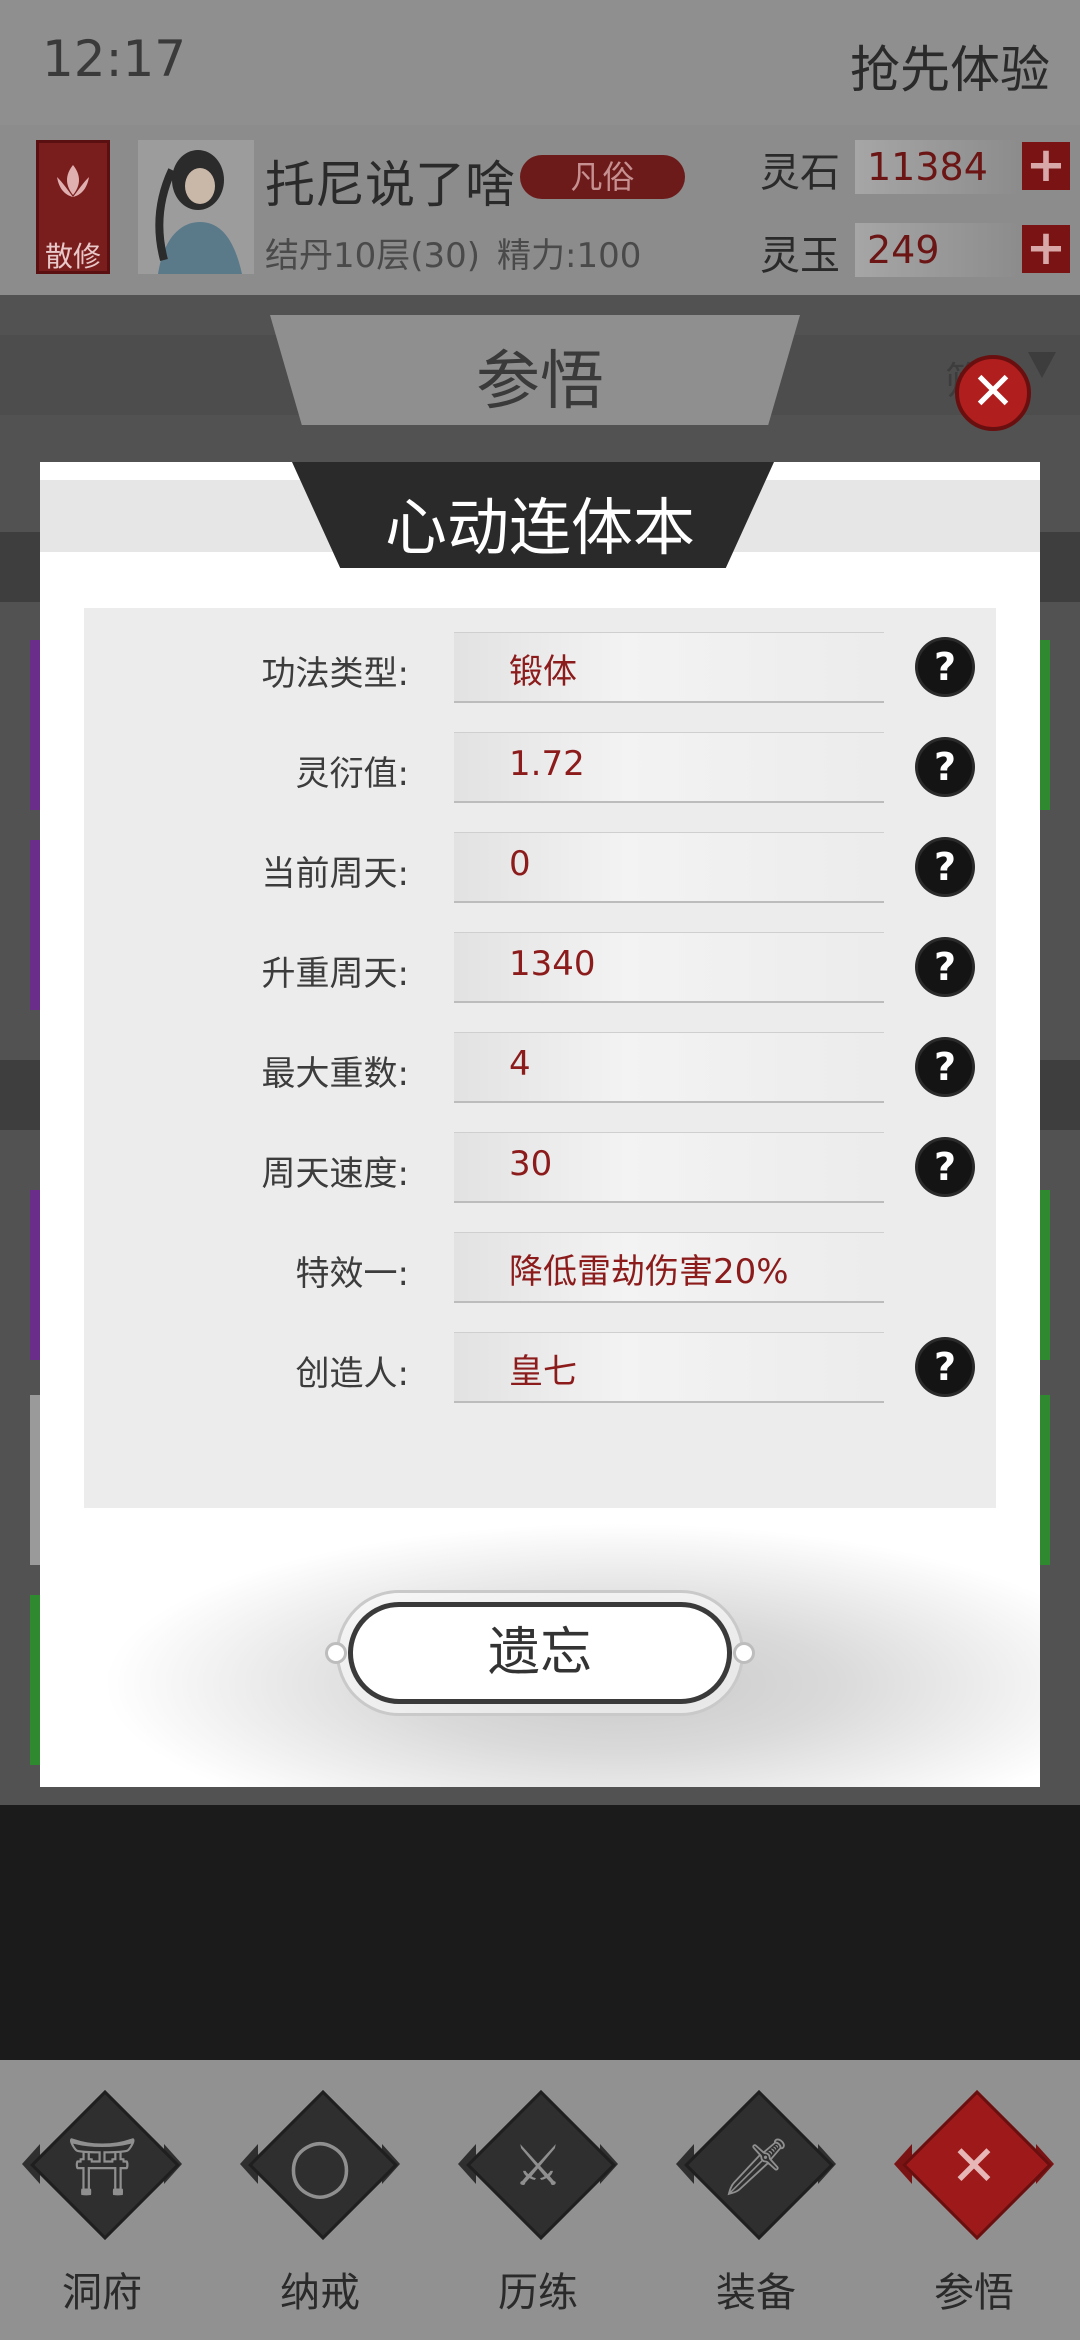 The height and width of the screenshot is (2340, 1080). I want to click on modal-title: 心动连体本, so click(539, 527).